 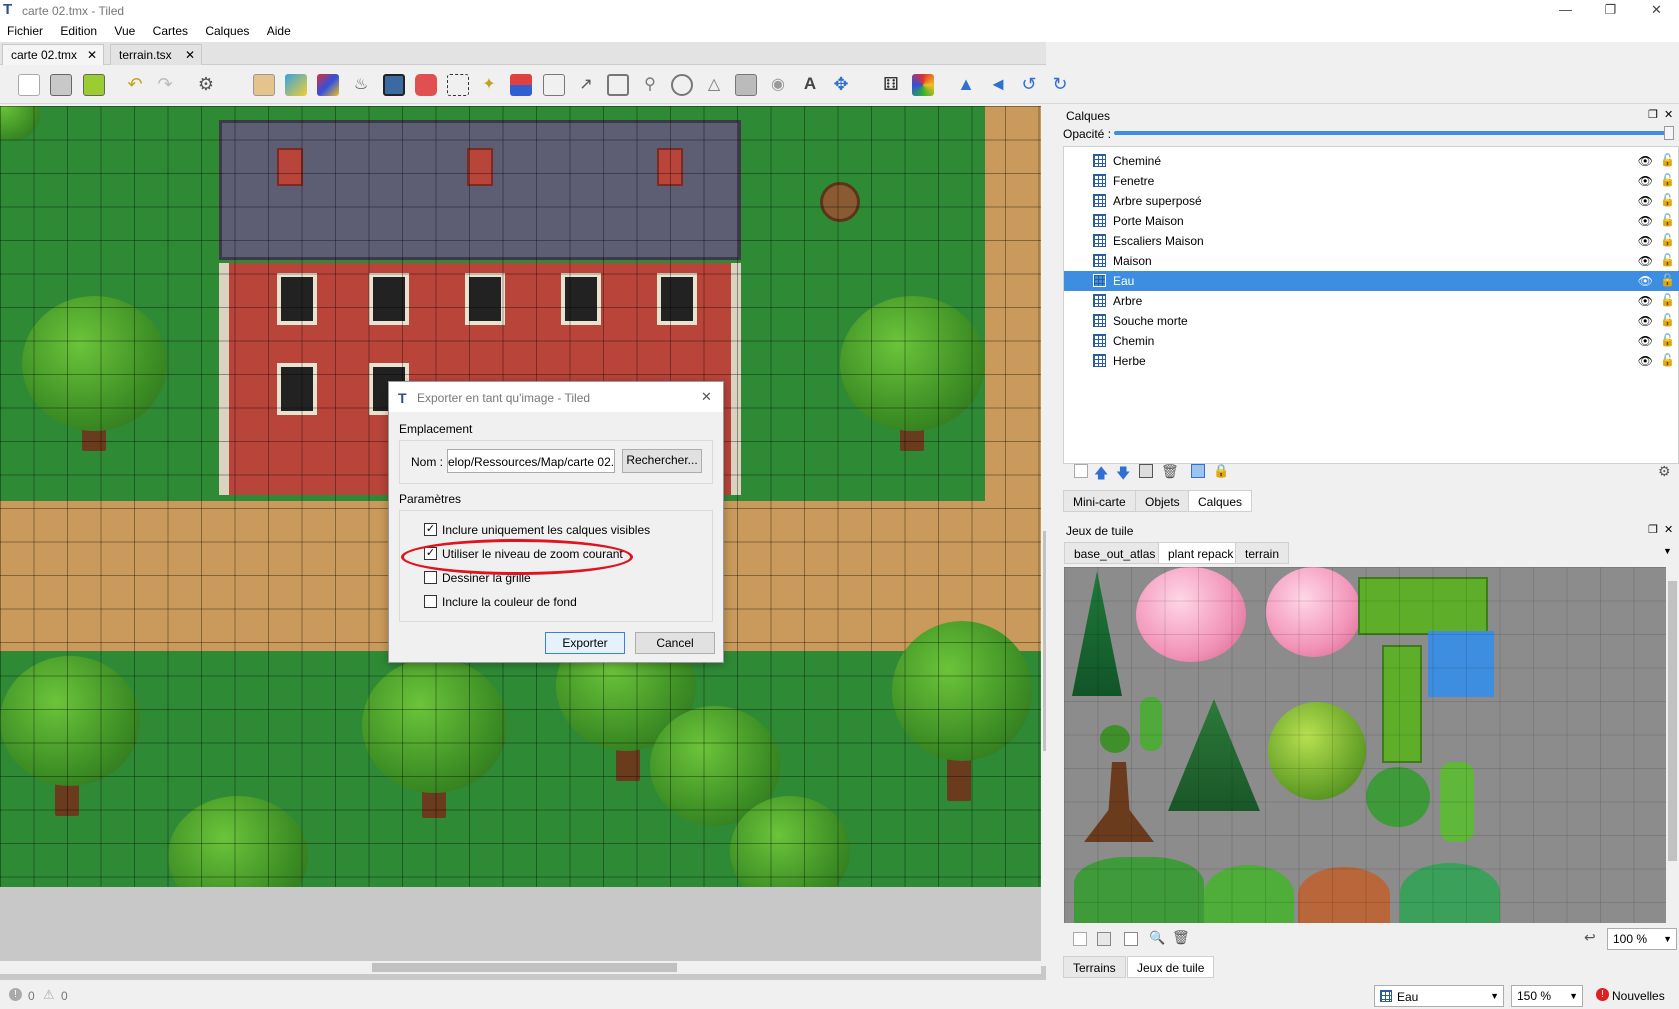 I want to click on export-tileset-icon, so click(x=1131, y=939).